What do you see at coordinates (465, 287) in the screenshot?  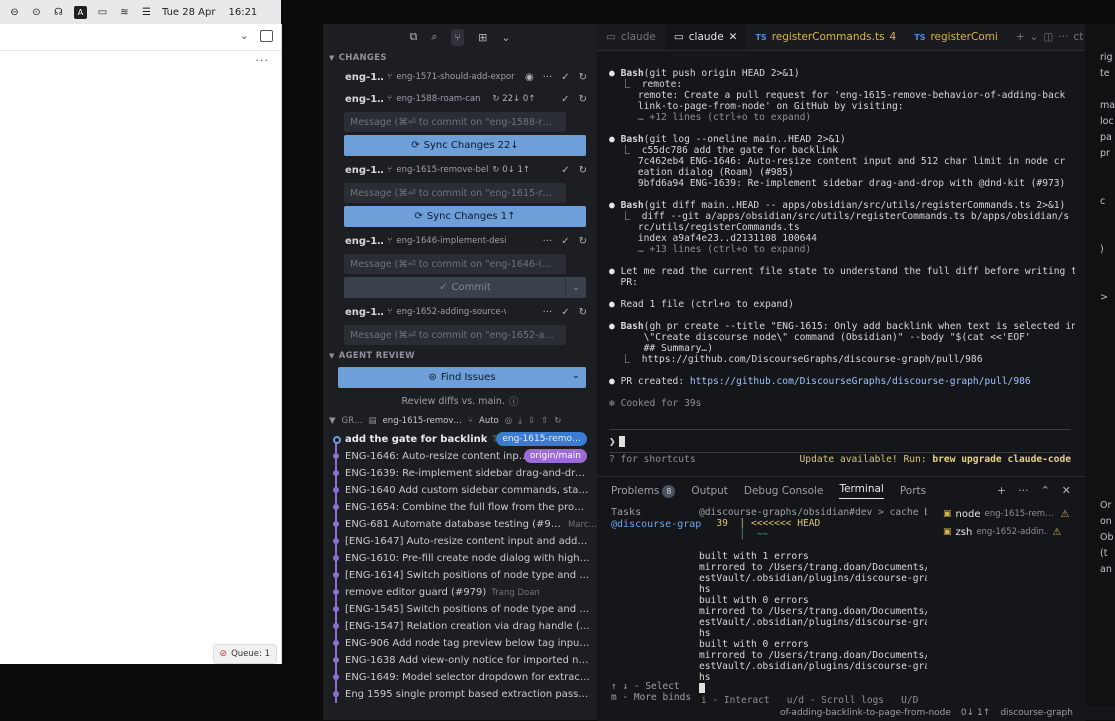 I see `commit-button: ✓ Commit ⌄` at bounding box center [465, 287].